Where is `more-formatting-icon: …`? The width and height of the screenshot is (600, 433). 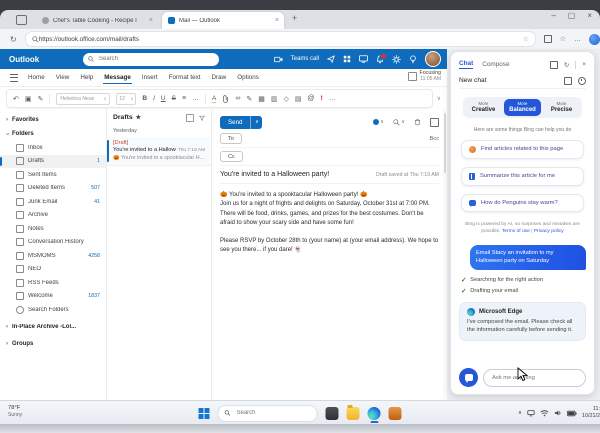
more-formatting-icon: … is located at coordinates (195, 98).